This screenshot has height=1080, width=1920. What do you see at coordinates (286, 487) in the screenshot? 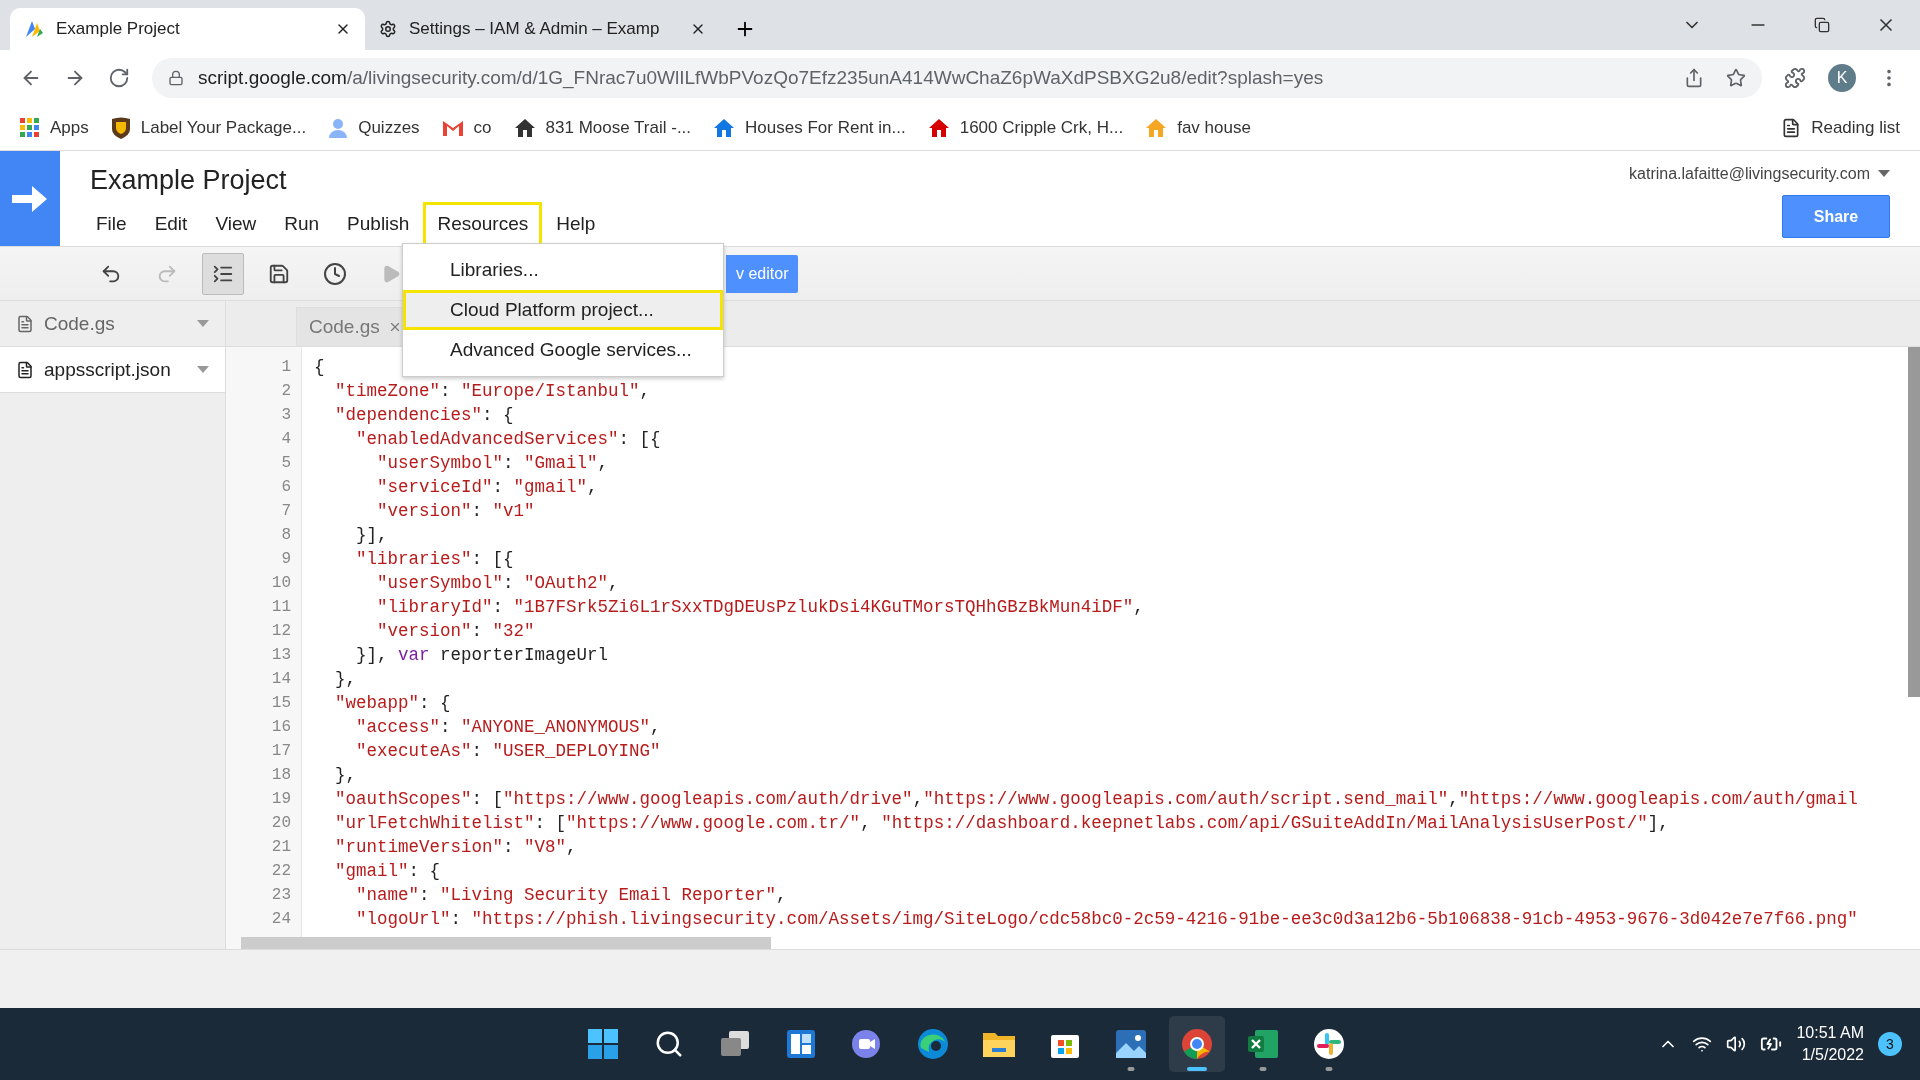
I see `line-number: 6` at bounding box center [286, 487].